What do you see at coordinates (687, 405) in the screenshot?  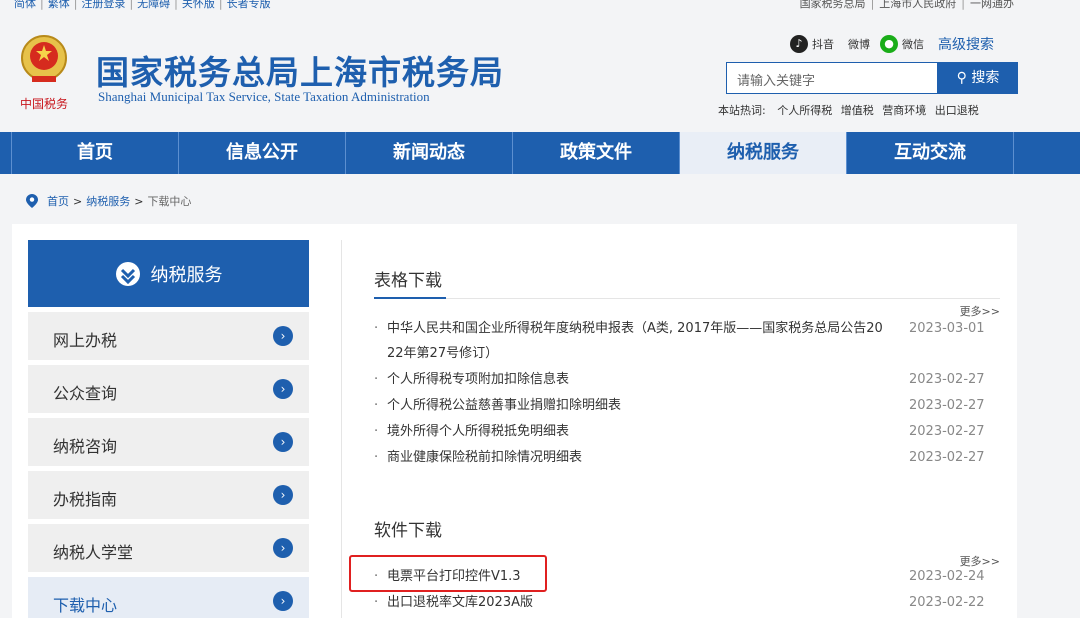 I see `list-item: · 个人所得税公益慈善事业捐赠扣除明细表 2023-02-27` at bounding box center [687, 405].